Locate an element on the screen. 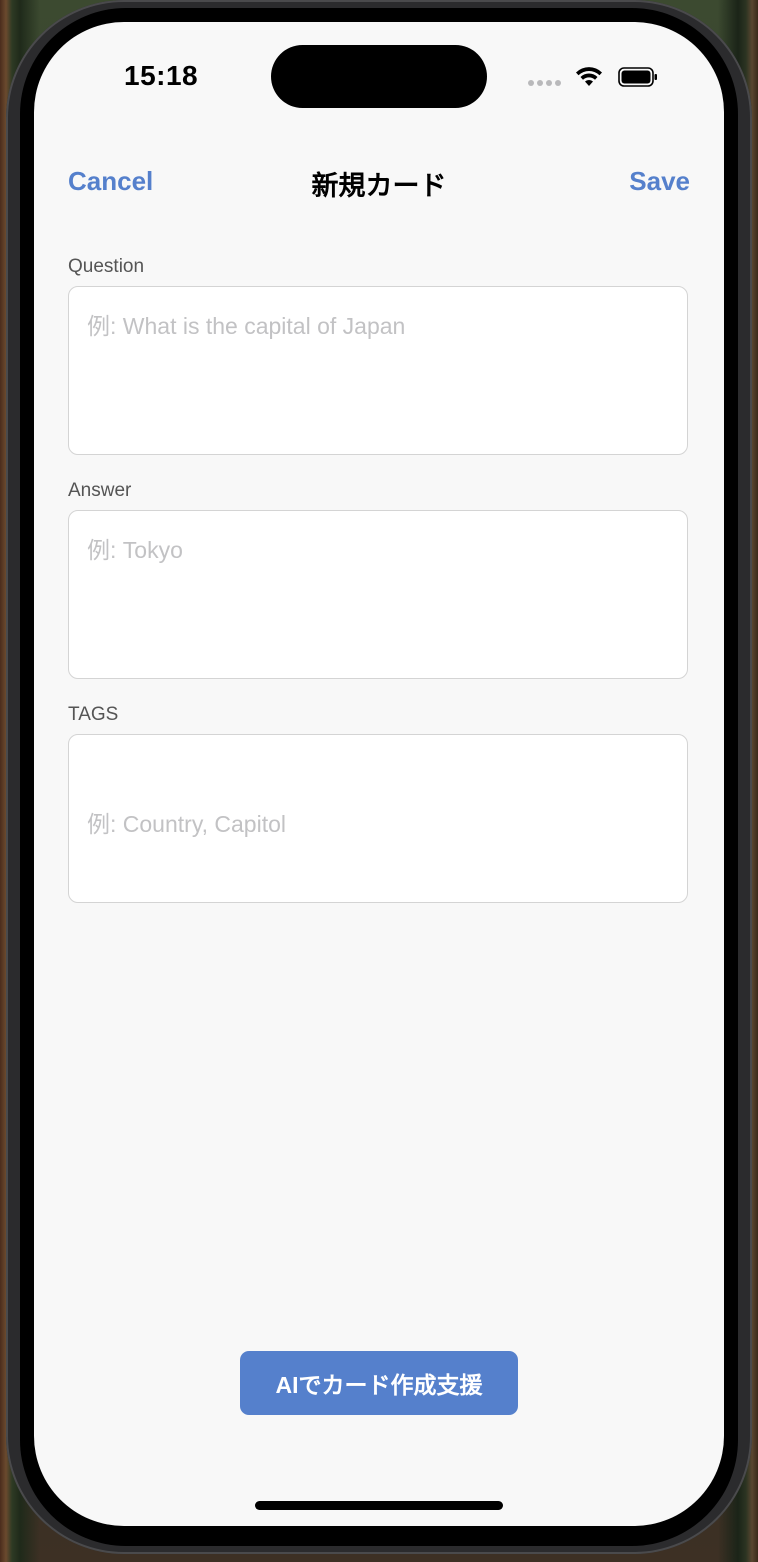 This screenshot has height=1562, width=758. answer-input is located at coordinates (378, 594).